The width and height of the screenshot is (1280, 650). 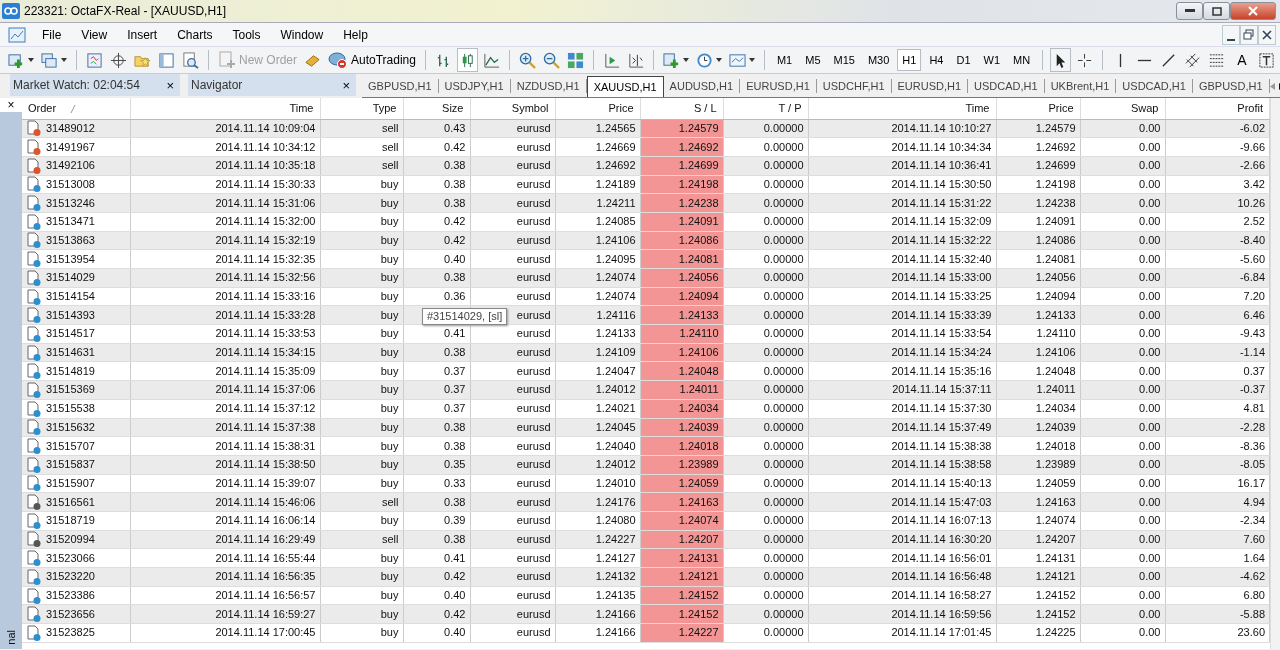 I want to click on order-number: 31523825, so click(x=70, y=633).